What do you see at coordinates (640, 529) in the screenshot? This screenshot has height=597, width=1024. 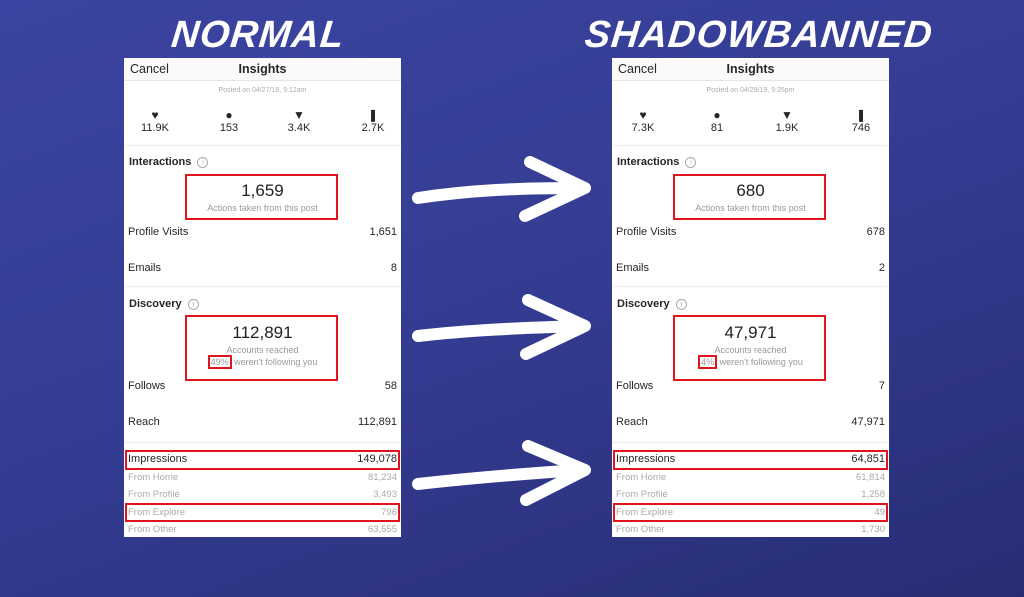 I see `source-label: From Other` at bounding box center [640, 529].